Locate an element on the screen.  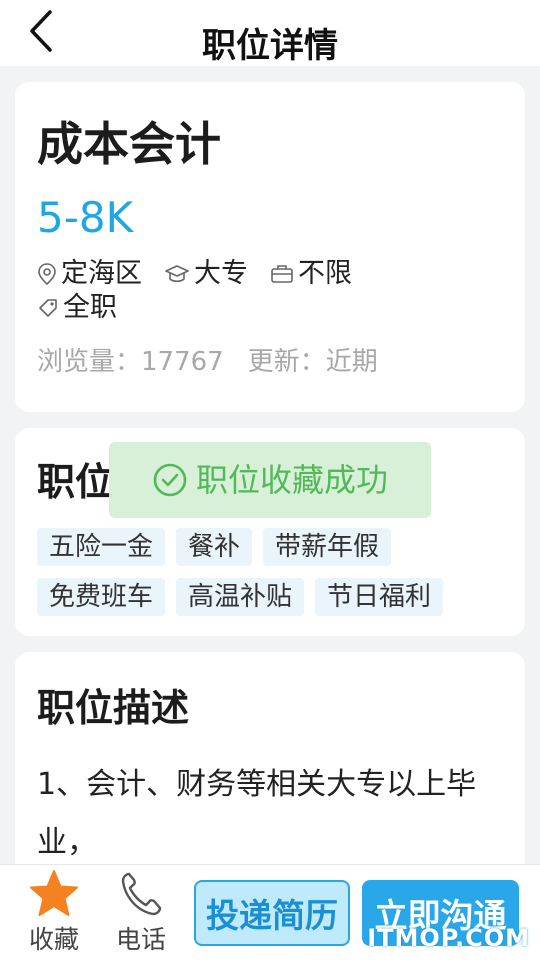
header-bar: 职位详情 is located at coordinates (270, 33).